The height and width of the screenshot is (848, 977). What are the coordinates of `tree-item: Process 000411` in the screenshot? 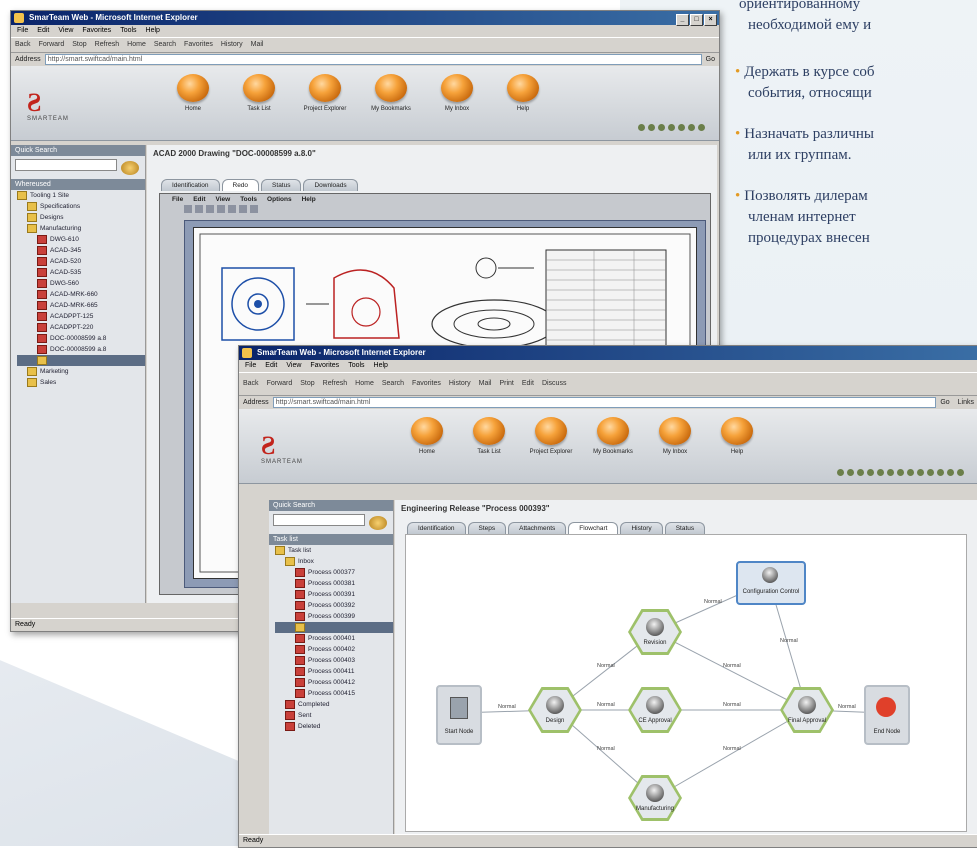 It's located at (334, 671).